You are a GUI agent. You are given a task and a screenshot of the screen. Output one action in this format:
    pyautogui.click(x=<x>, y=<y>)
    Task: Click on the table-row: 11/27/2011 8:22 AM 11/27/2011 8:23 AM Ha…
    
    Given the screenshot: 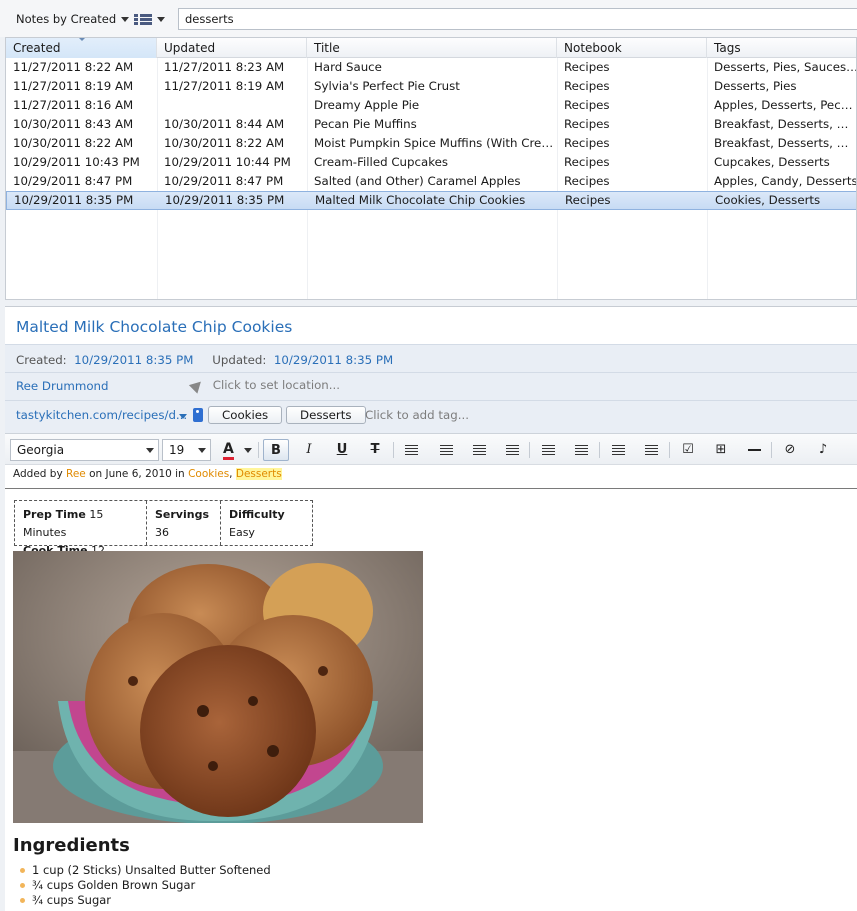 What is the action you would take?
    pyautogui.click(x=431, y=67)
    